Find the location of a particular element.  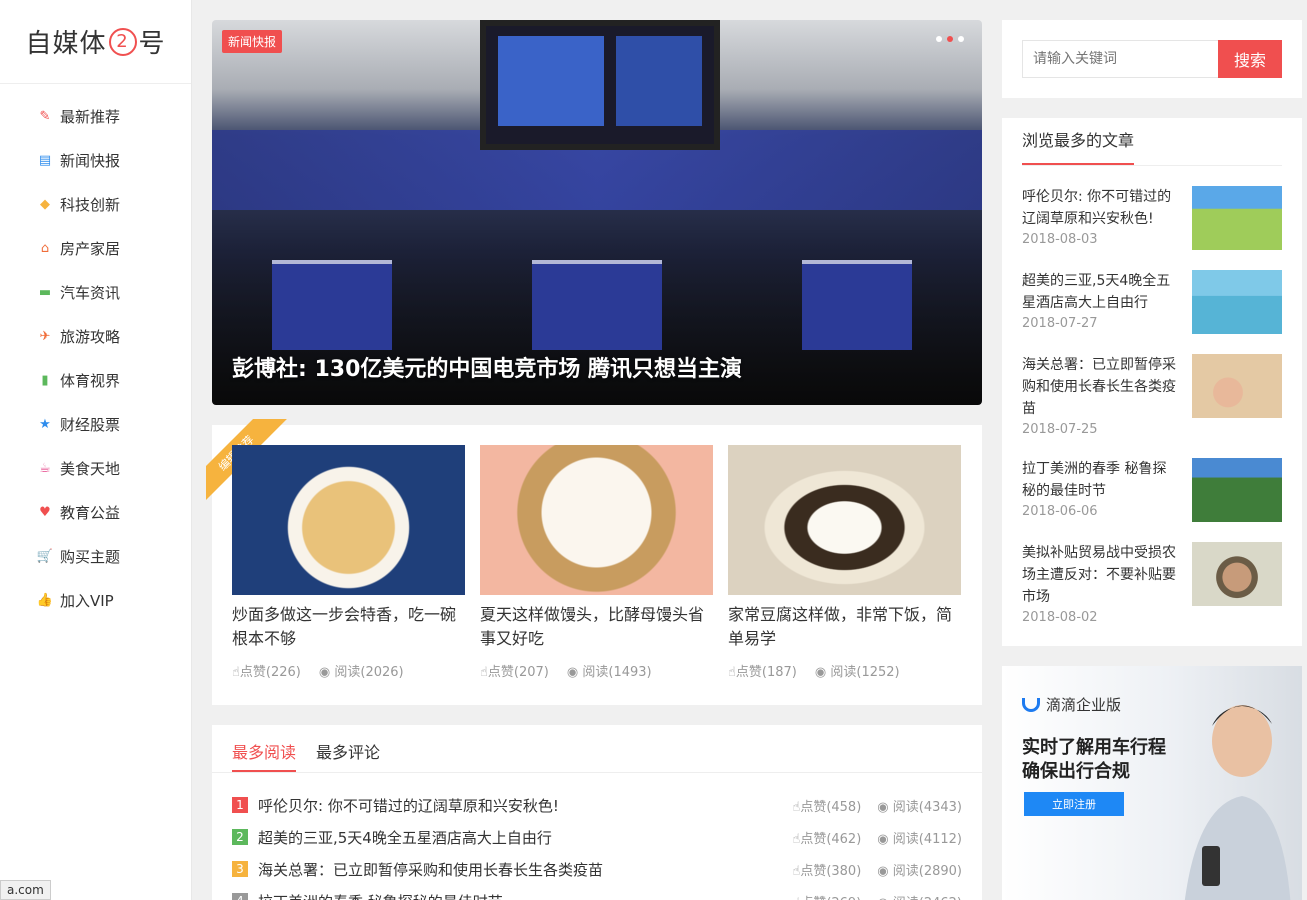

rec-title: 夏天这样做馒头，比酵母馒头省事又好吃 is located at coordinates (596, 627).